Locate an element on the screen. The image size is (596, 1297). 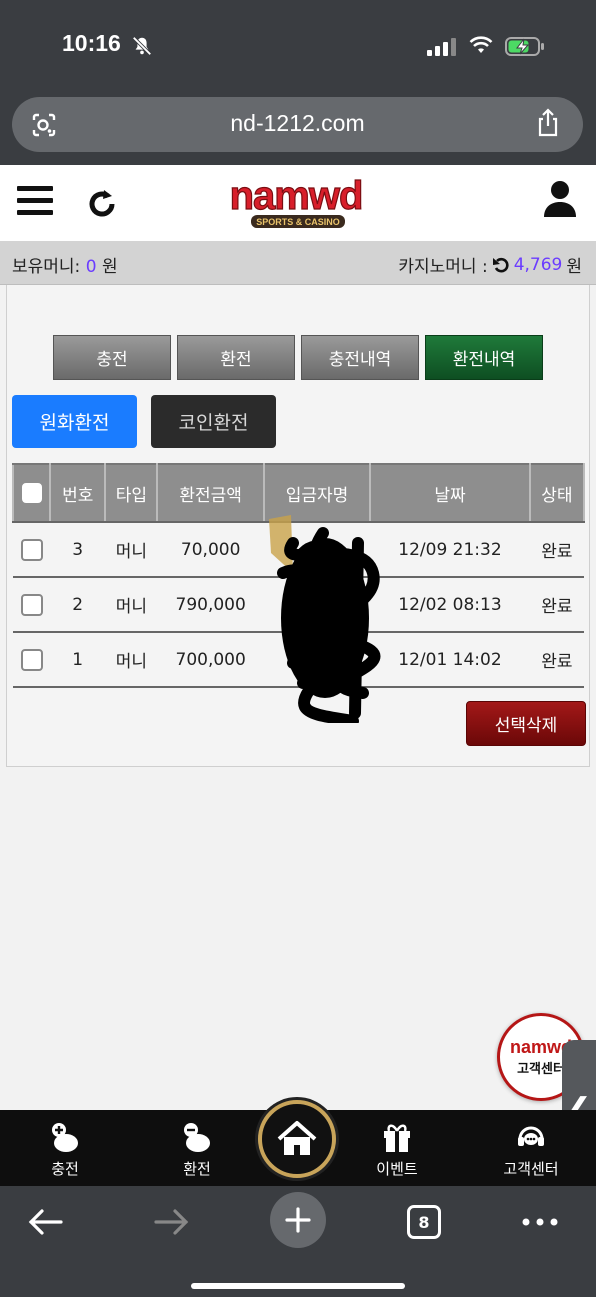
site-header: namwd SPORTS & CASINO is located at coordinates (298, 203).